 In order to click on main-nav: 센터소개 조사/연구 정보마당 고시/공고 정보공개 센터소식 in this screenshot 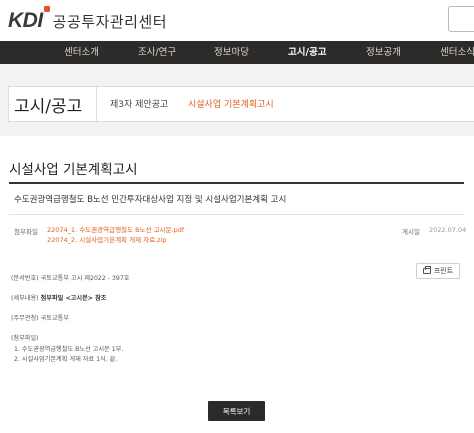, I will do `click(237, 52)`.